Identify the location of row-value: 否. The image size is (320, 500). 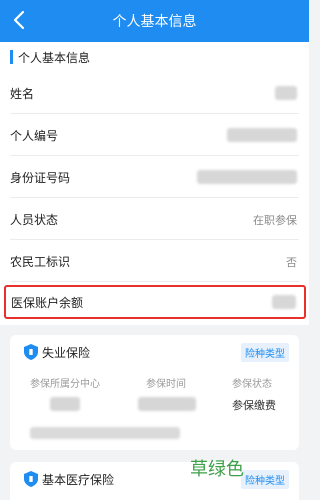
(291, 262).